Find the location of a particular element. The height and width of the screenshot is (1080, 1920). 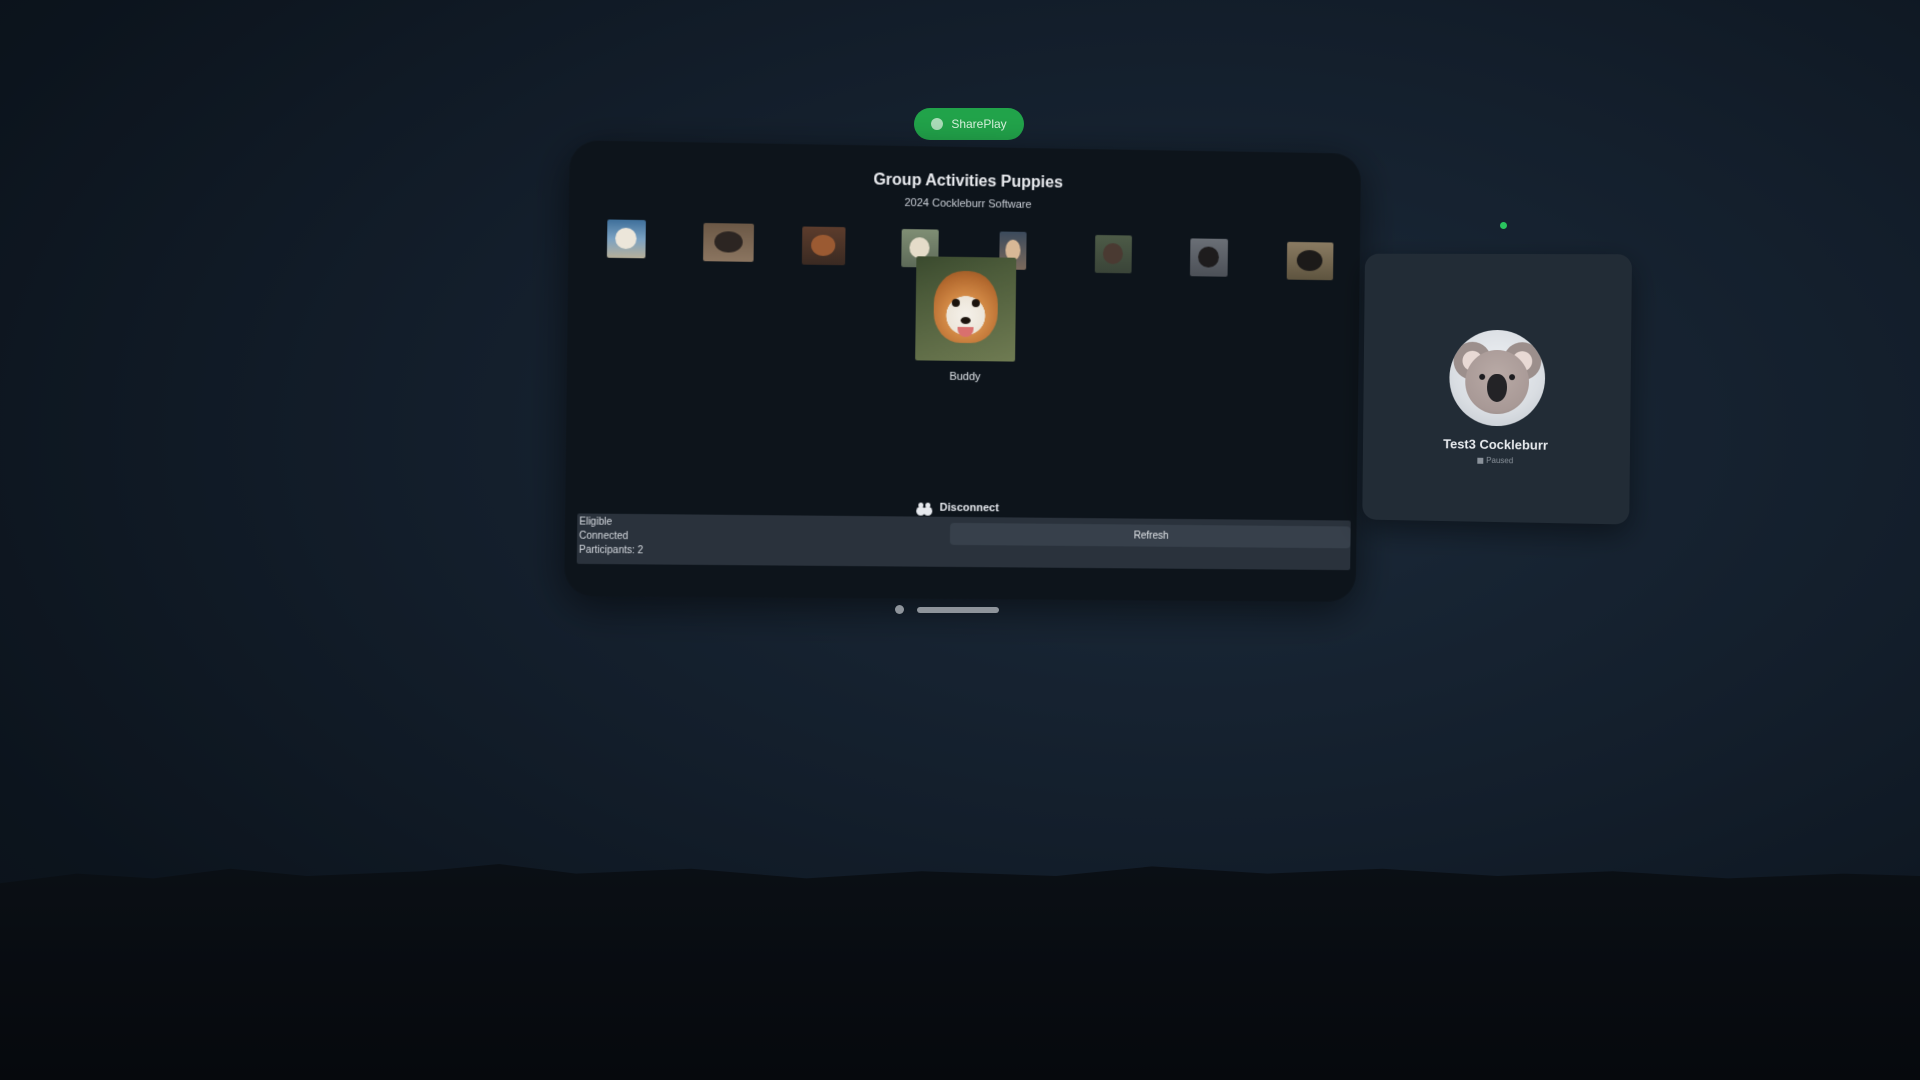

refresh-label: Refresh is located at coordinates (1151, 535).